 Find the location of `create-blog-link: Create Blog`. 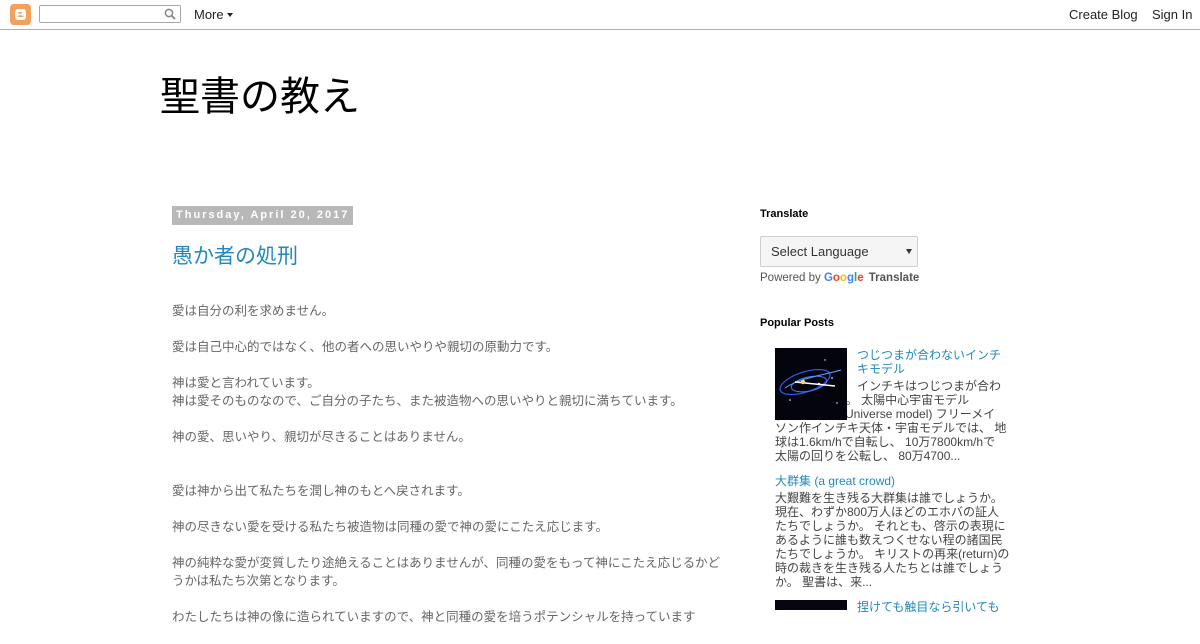

create-blog-link: Create Blog is located at coordinates (1103, 14).